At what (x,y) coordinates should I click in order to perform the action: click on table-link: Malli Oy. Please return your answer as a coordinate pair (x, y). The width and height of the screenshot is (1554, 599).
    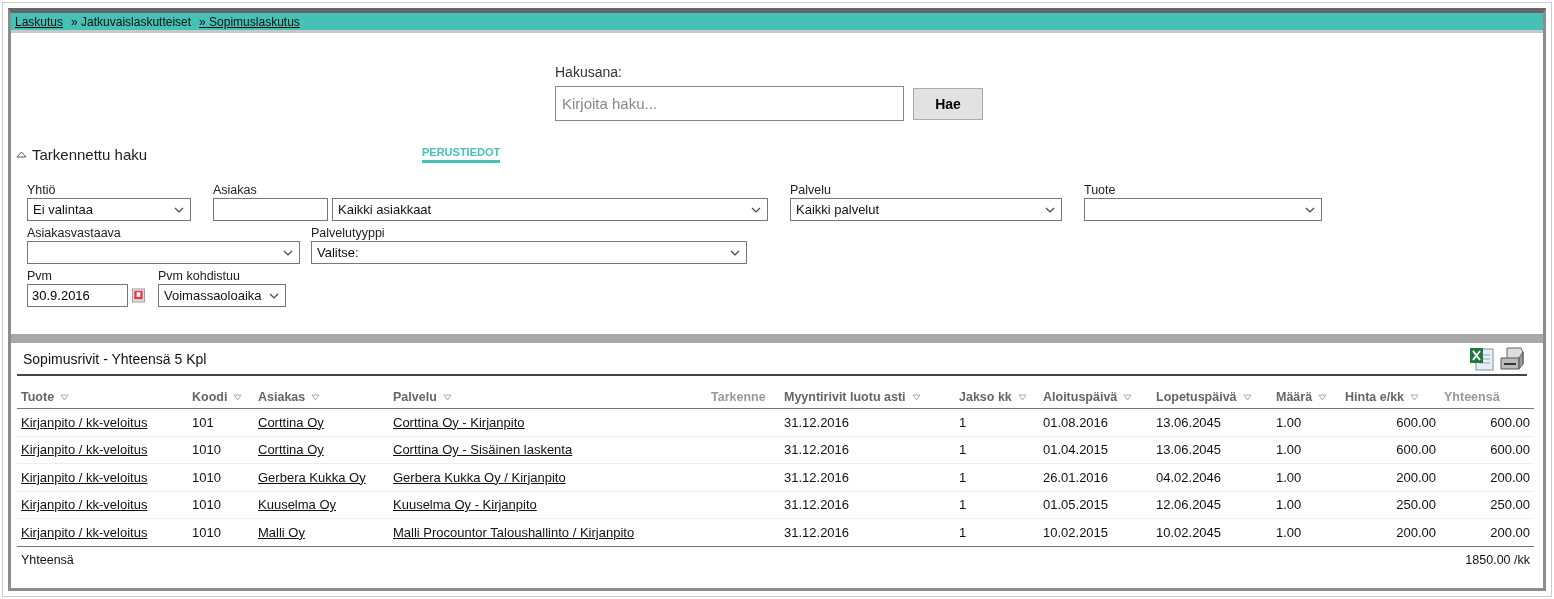
    Looking at the image, I should click on (281, 532).